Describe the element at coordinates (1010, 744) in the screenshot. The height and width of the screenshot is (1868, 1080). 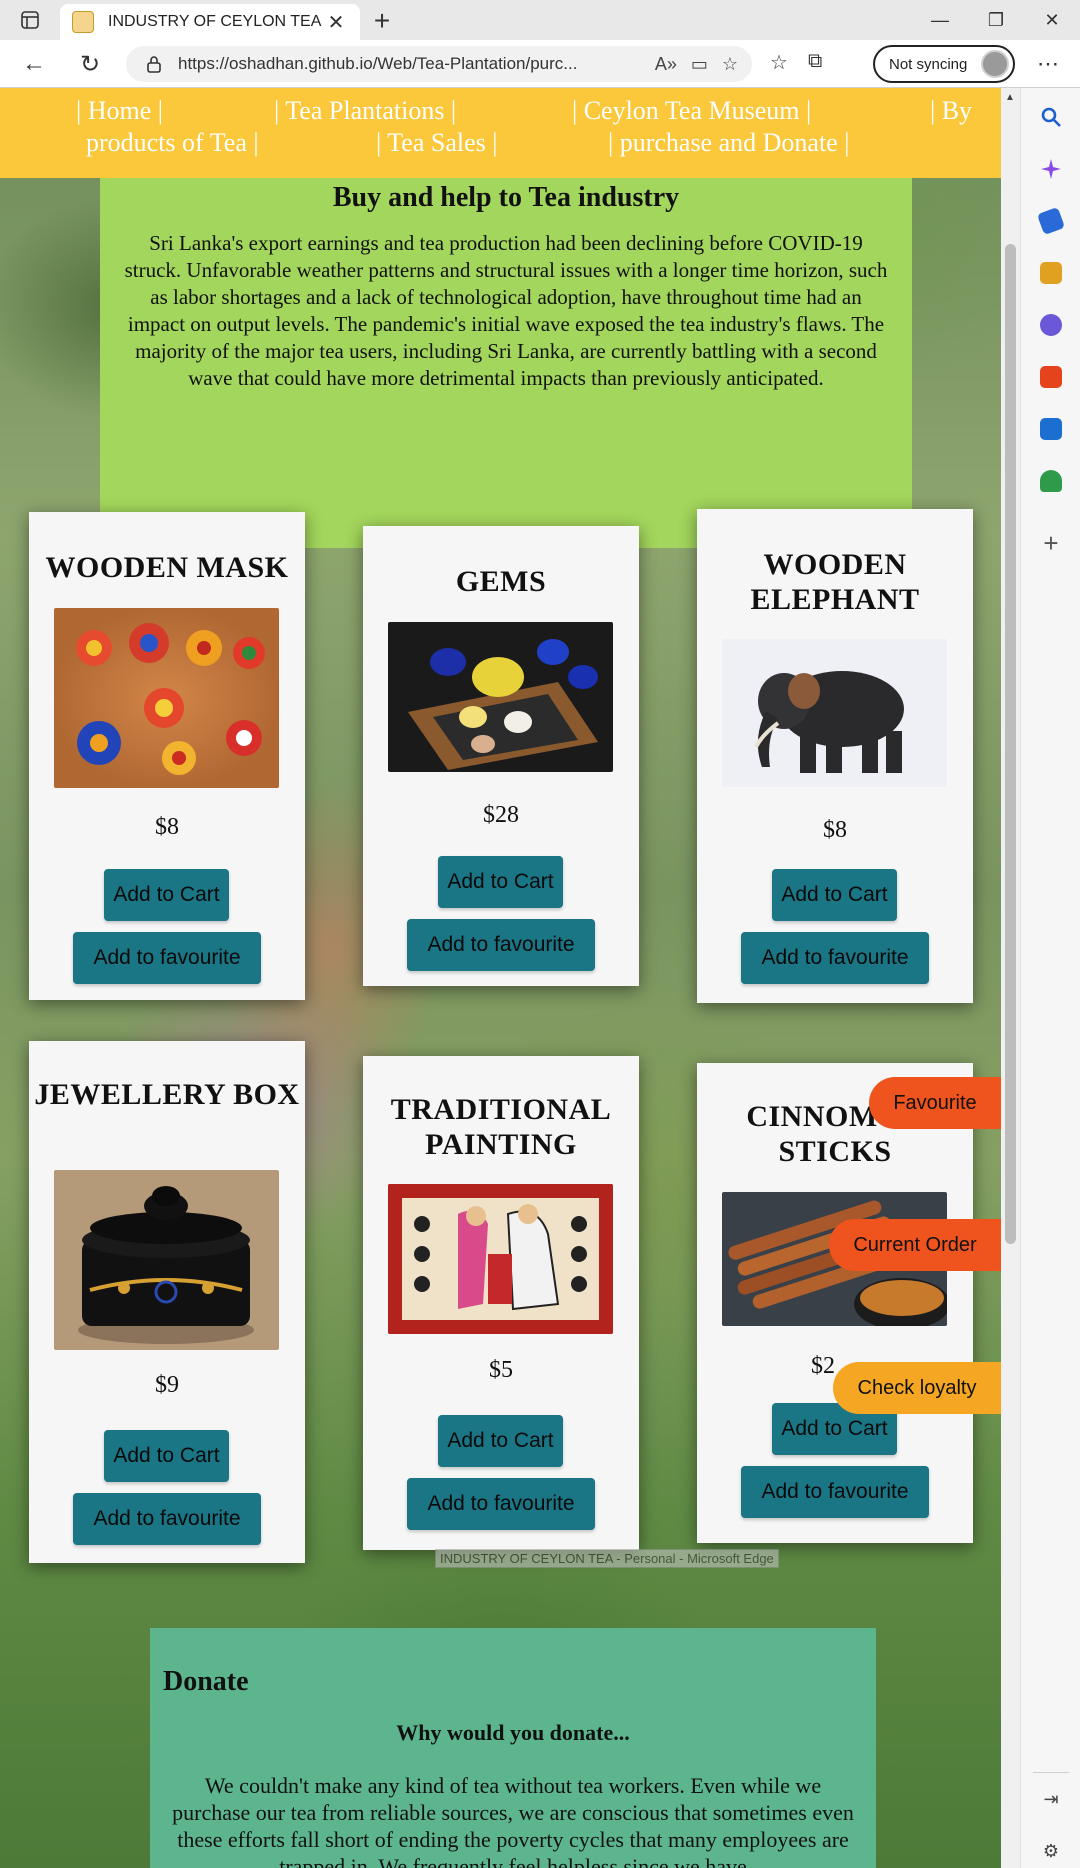
I see `scroll-thumb` at that location.